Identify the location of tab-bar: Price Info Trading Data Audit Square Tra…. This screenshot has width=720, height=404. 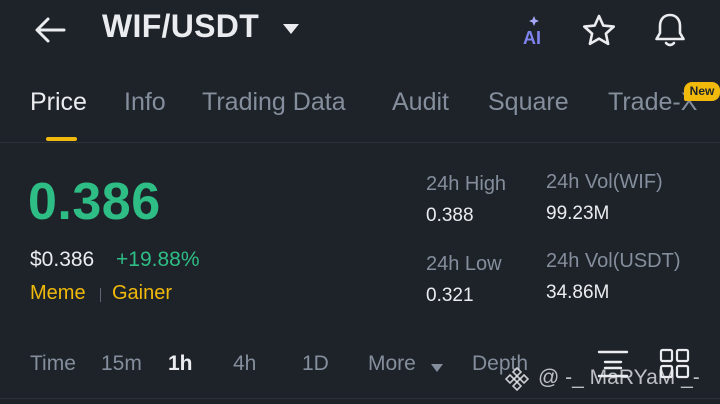
(360, 113).